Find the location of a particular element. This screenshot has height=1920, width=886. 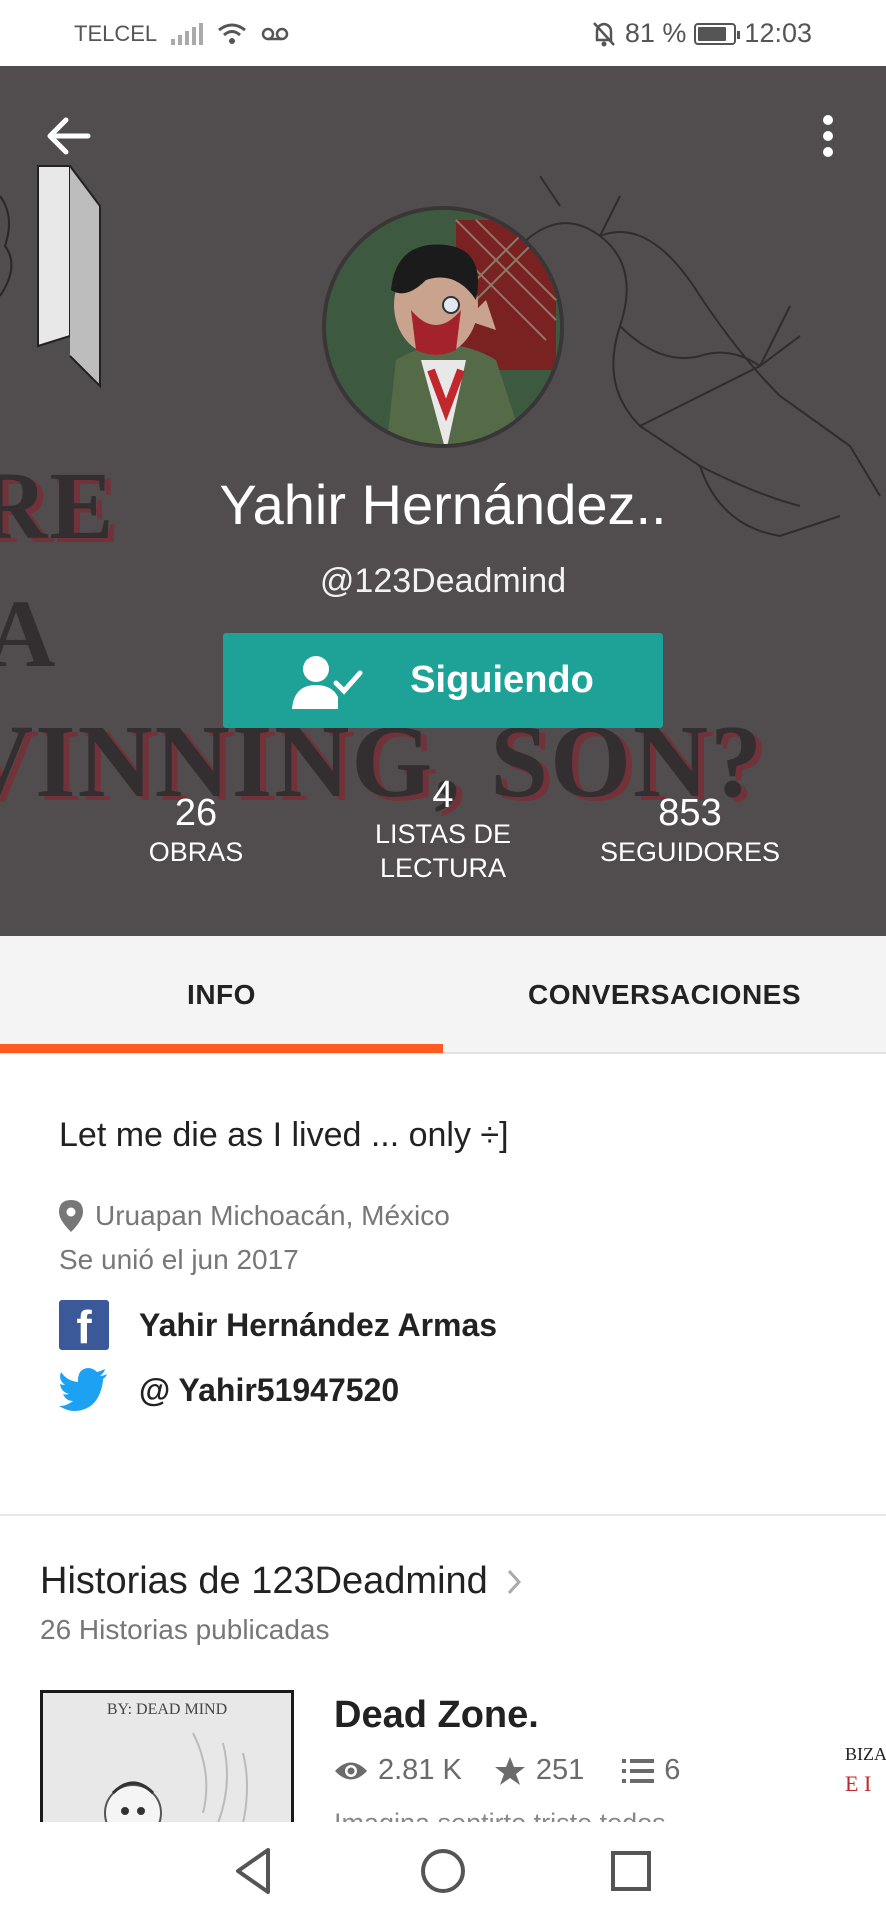

story-votes: 251 is located at coordinates (560, 1770).